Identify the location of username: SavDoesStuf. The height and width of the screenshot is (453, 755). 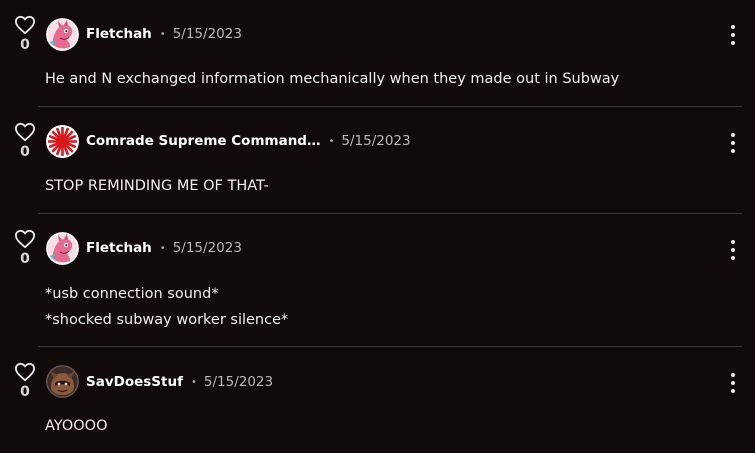
(134, 382).